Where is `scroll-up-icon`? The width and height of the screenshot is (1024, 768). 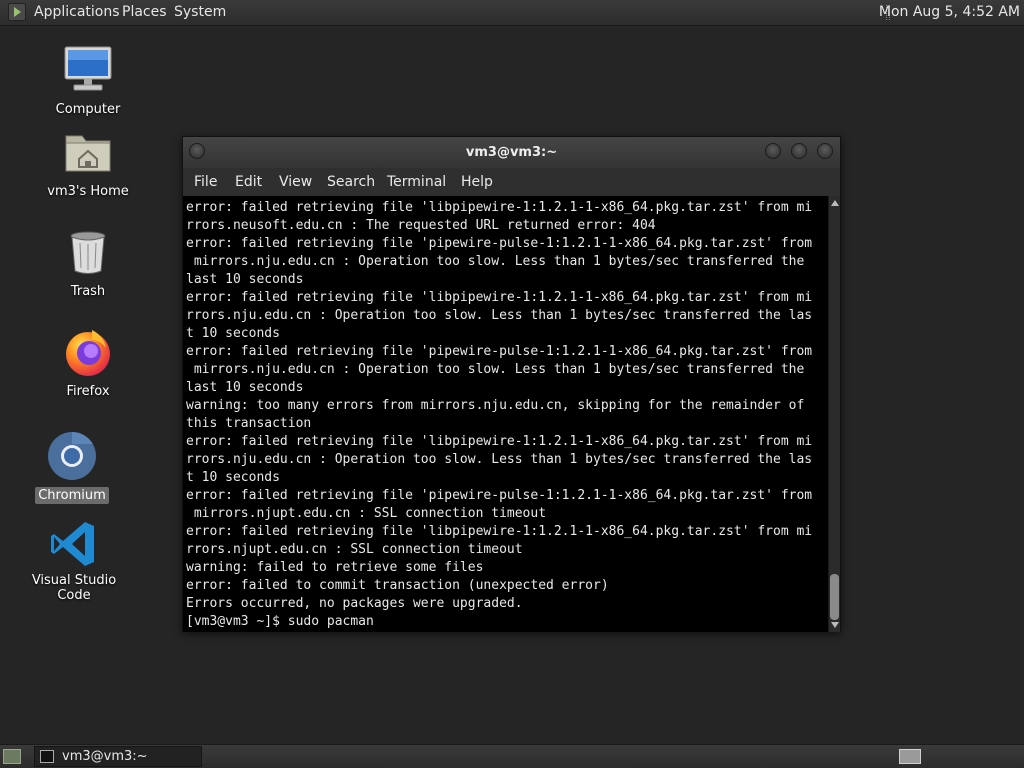 scroll-up-icon is located at coordinates (835, 203).